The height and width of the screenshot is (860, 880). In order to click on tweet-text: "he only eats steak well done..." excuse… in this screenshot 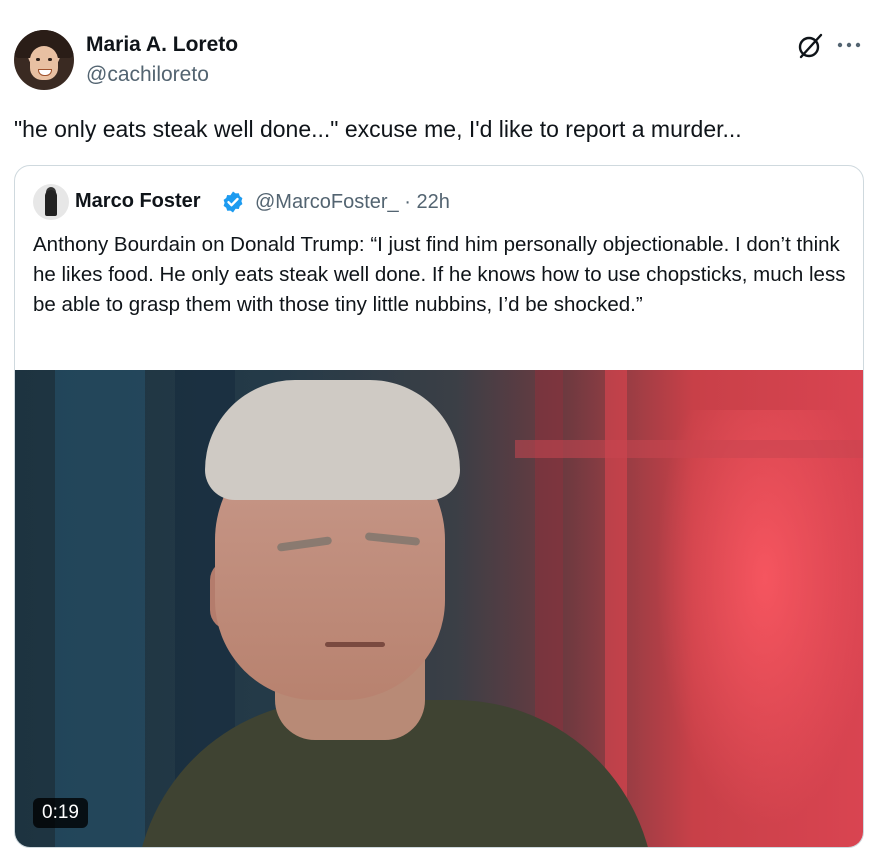, I will do `click(378, 129)`.